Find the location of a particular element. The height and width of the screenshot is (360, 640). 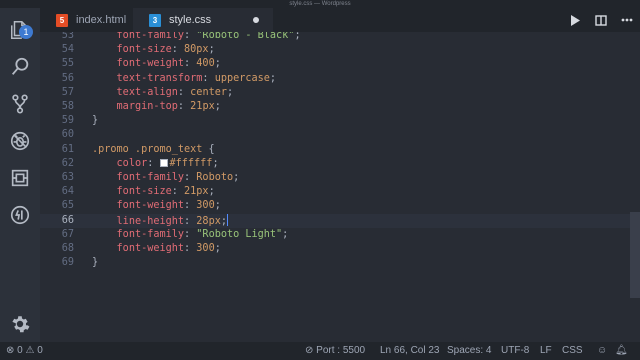

html5-icon: 5 is located at coordinates (62, 20).